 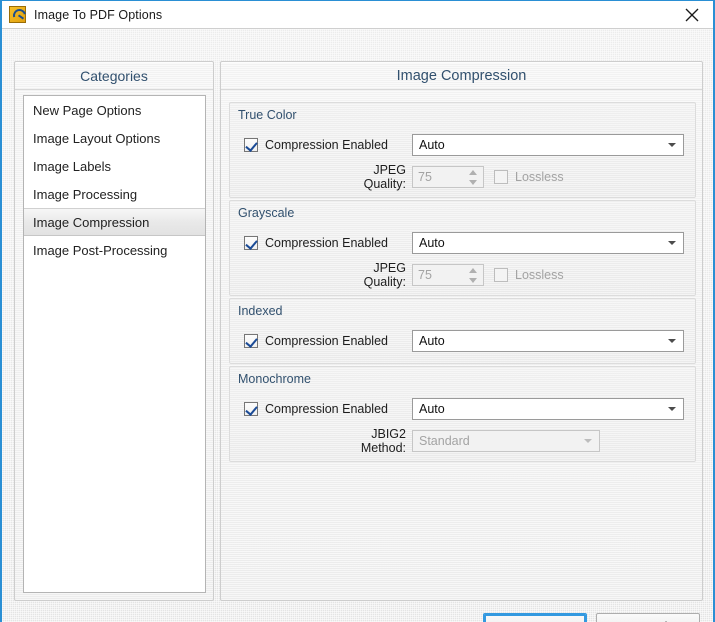 I want to click on indexed-compression-enabled-checkbox, so click(x=251, y=341).